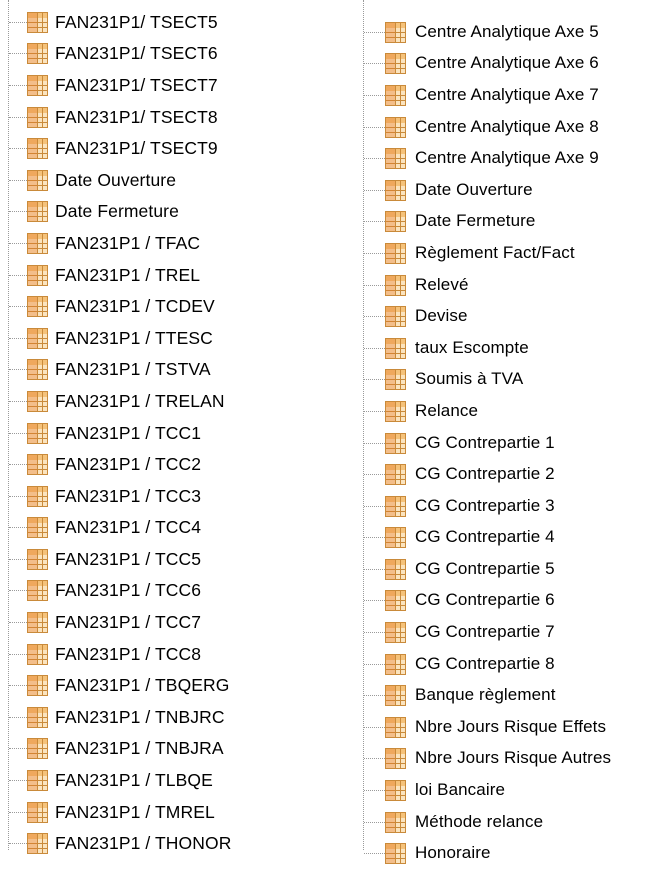 This screenshot has height=874, width=660. Describe the element at coordinates (165, 338) in the screenshot. I see `tree-item: FAN231P1 / TTESC` at that location.